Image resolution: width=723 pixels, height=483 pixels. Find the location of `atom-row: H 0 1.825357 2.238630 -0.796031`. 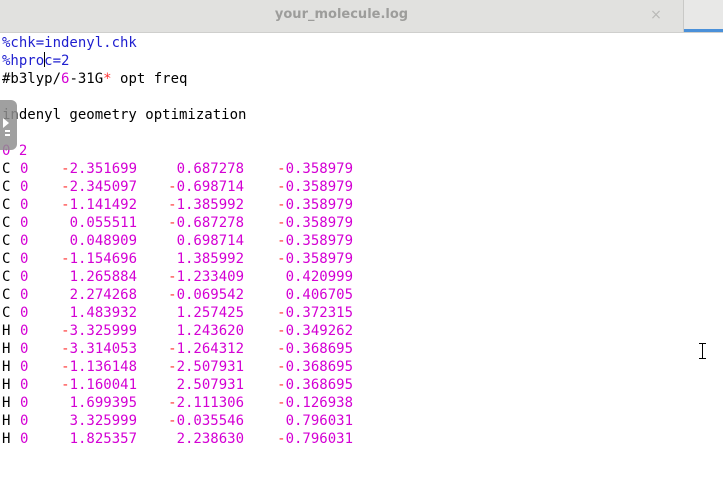

atom-row: H 0 1.825357 2.238630 -0.796031 is located at coordinates (361, 439).